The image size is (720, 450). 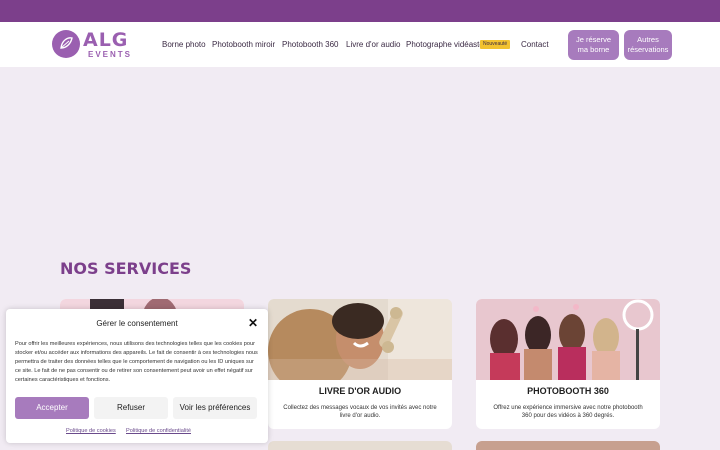 I want to click on logo-text: ALG, so click(x=106, y=40).